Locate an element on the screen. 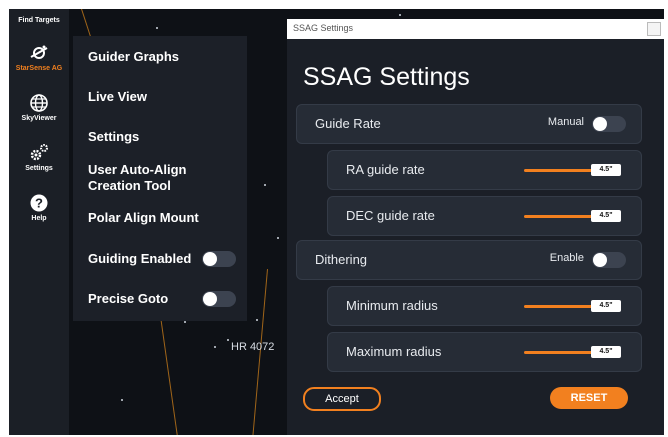  guide-rate-manual-toggle is located at coordinates (609, 124).